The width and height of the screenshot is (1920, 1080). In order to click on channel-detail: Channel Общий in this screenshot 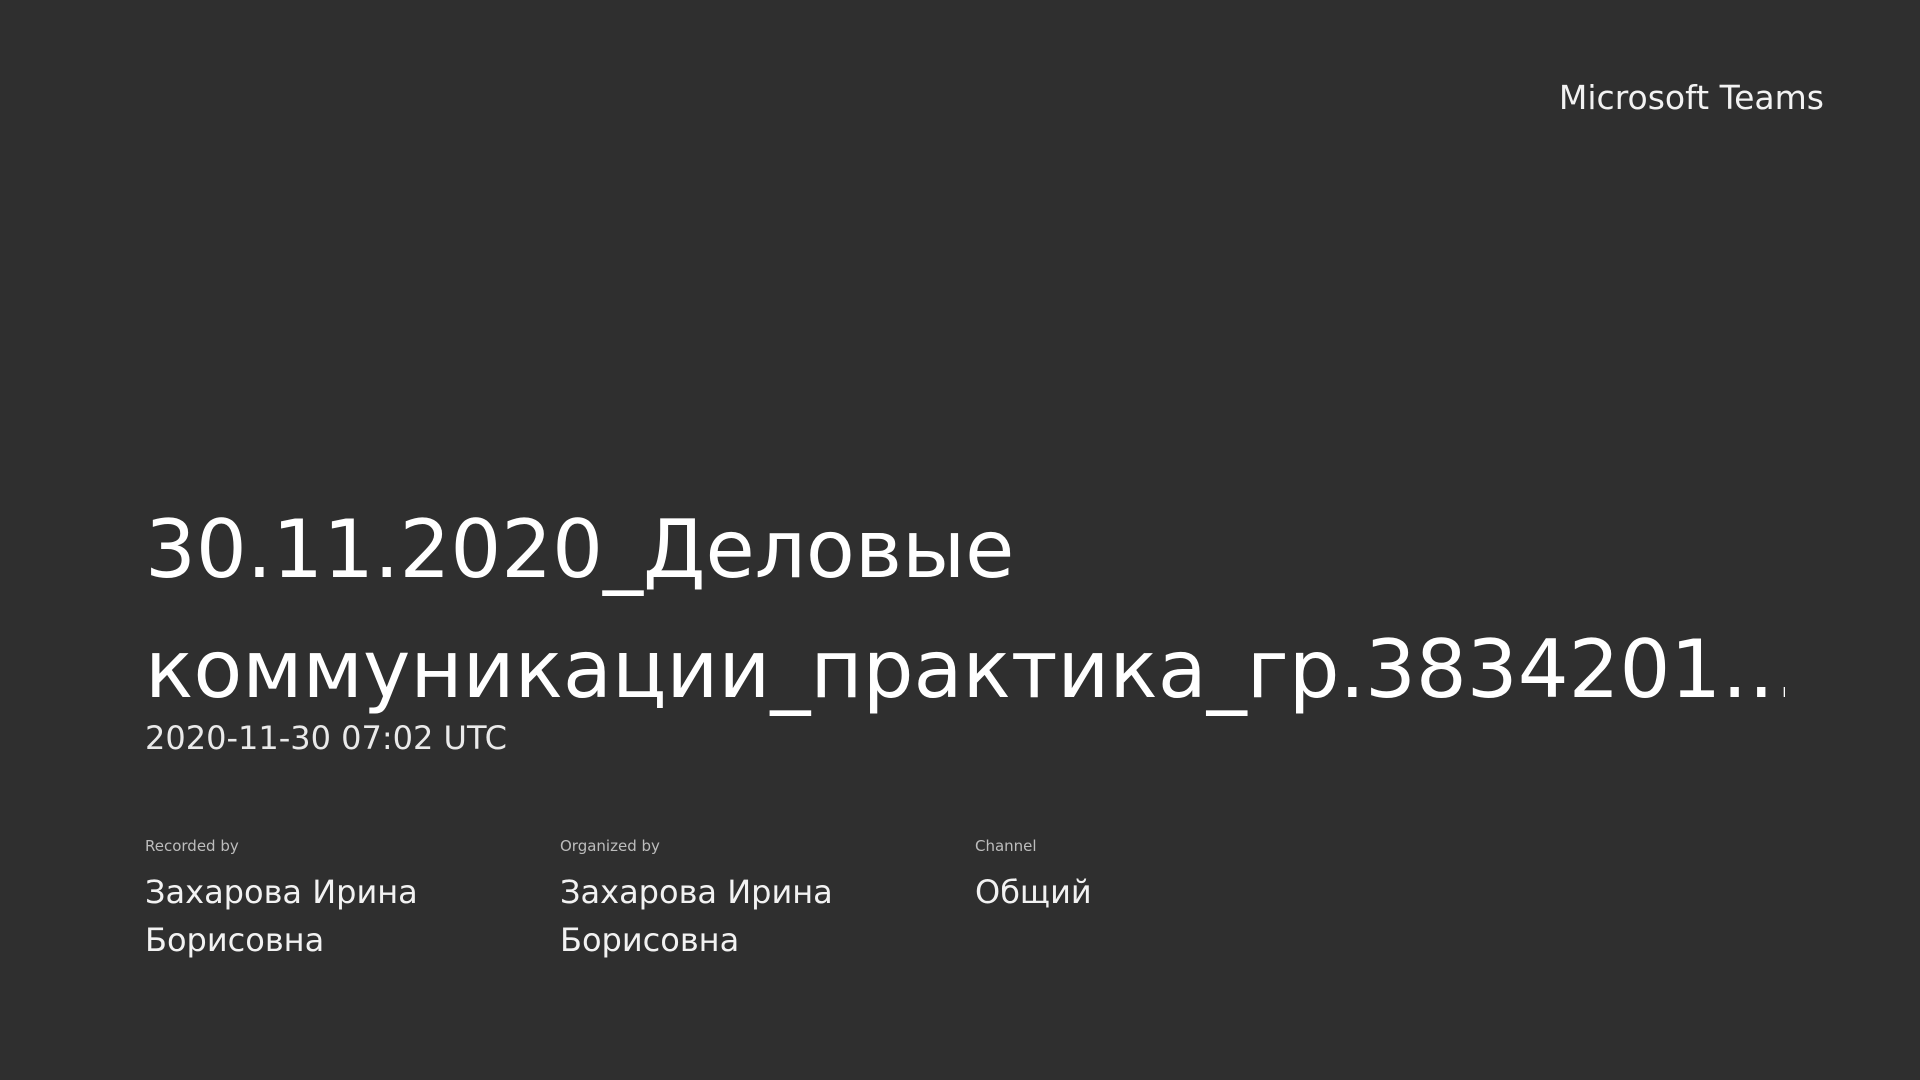, I will do `click(1182, 900)`.